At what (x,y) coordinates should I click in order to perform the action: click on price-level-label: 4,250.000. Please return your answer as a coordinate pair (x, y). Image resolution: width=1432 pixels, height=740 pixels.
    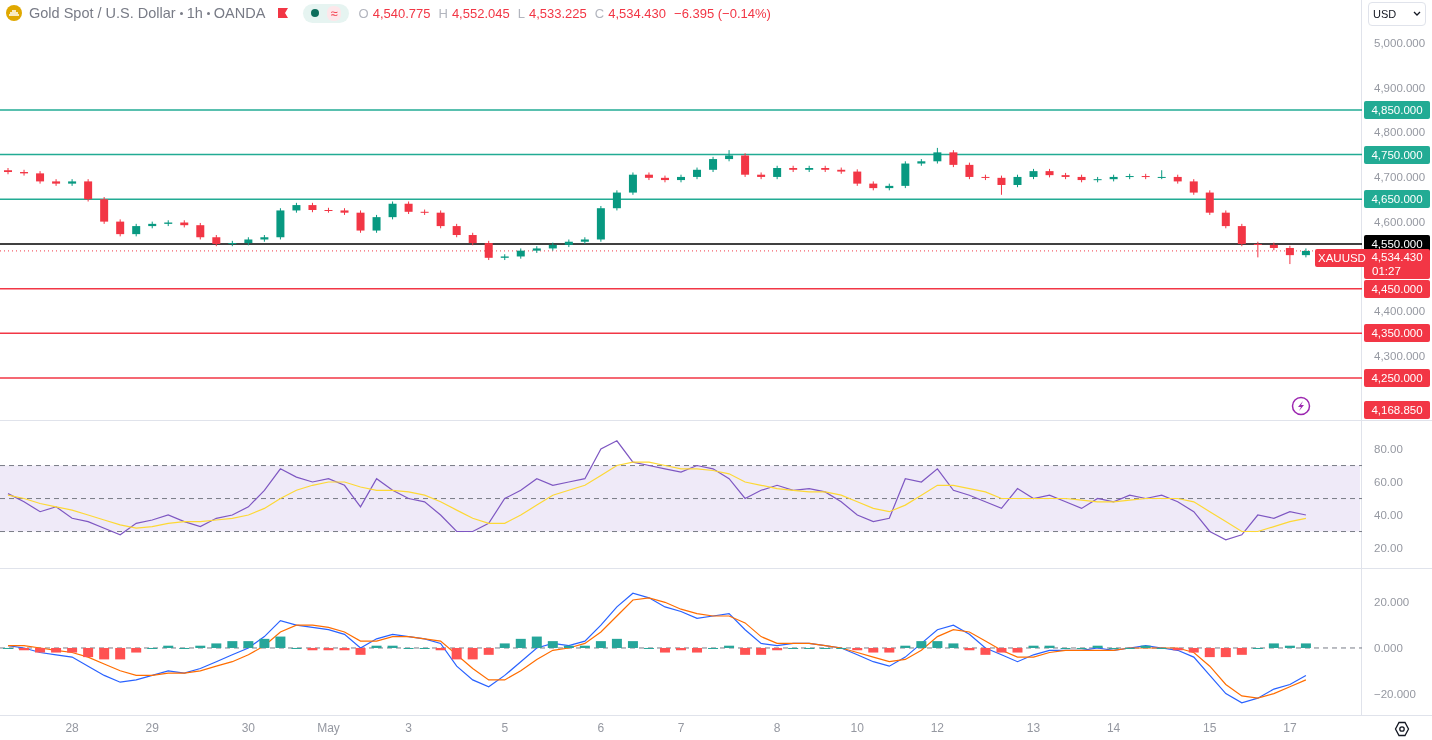
    Looking at the image, I should click on (1397, 378).